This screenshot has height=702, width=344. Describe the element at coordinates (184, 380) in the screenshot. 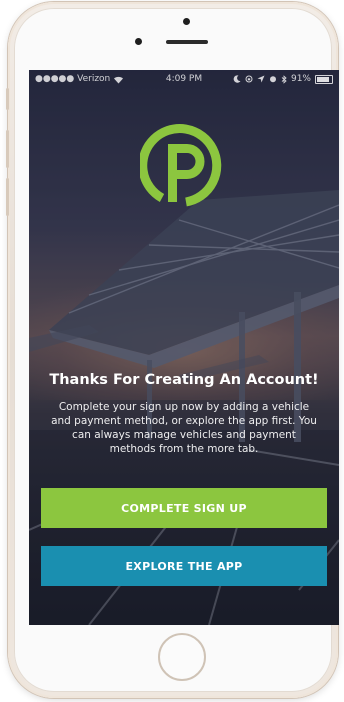

I see `page-title: Thanks For Creating An Account!` at that location.